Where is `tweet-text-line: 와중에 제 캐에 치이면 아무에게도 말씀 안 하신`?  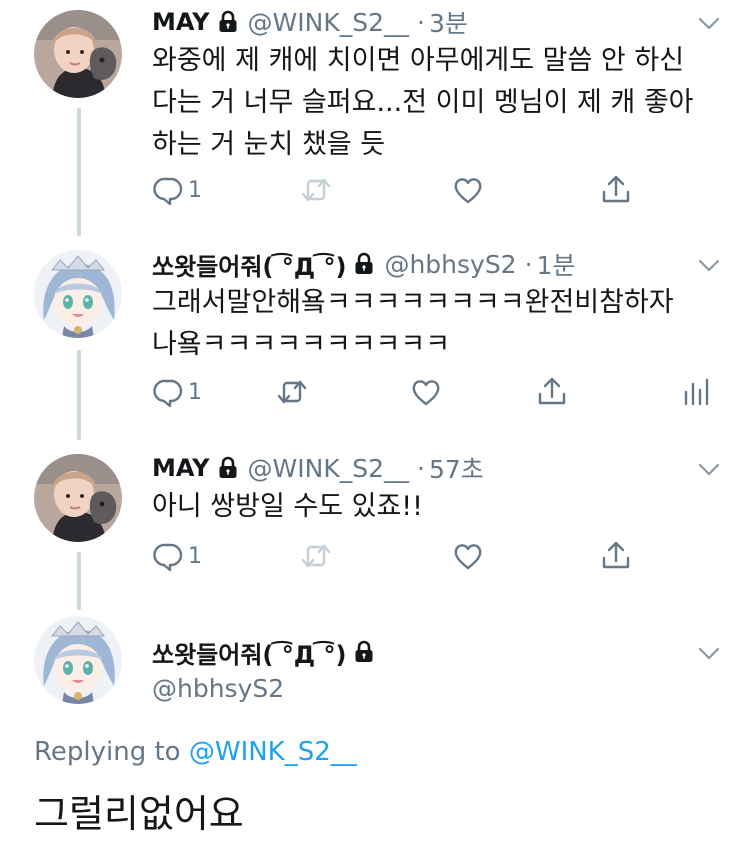
tweet-text-line: 와중에 제 캐에 치이면 아무에게도 말씀 안 하신 is located at coordinates (418, 60).